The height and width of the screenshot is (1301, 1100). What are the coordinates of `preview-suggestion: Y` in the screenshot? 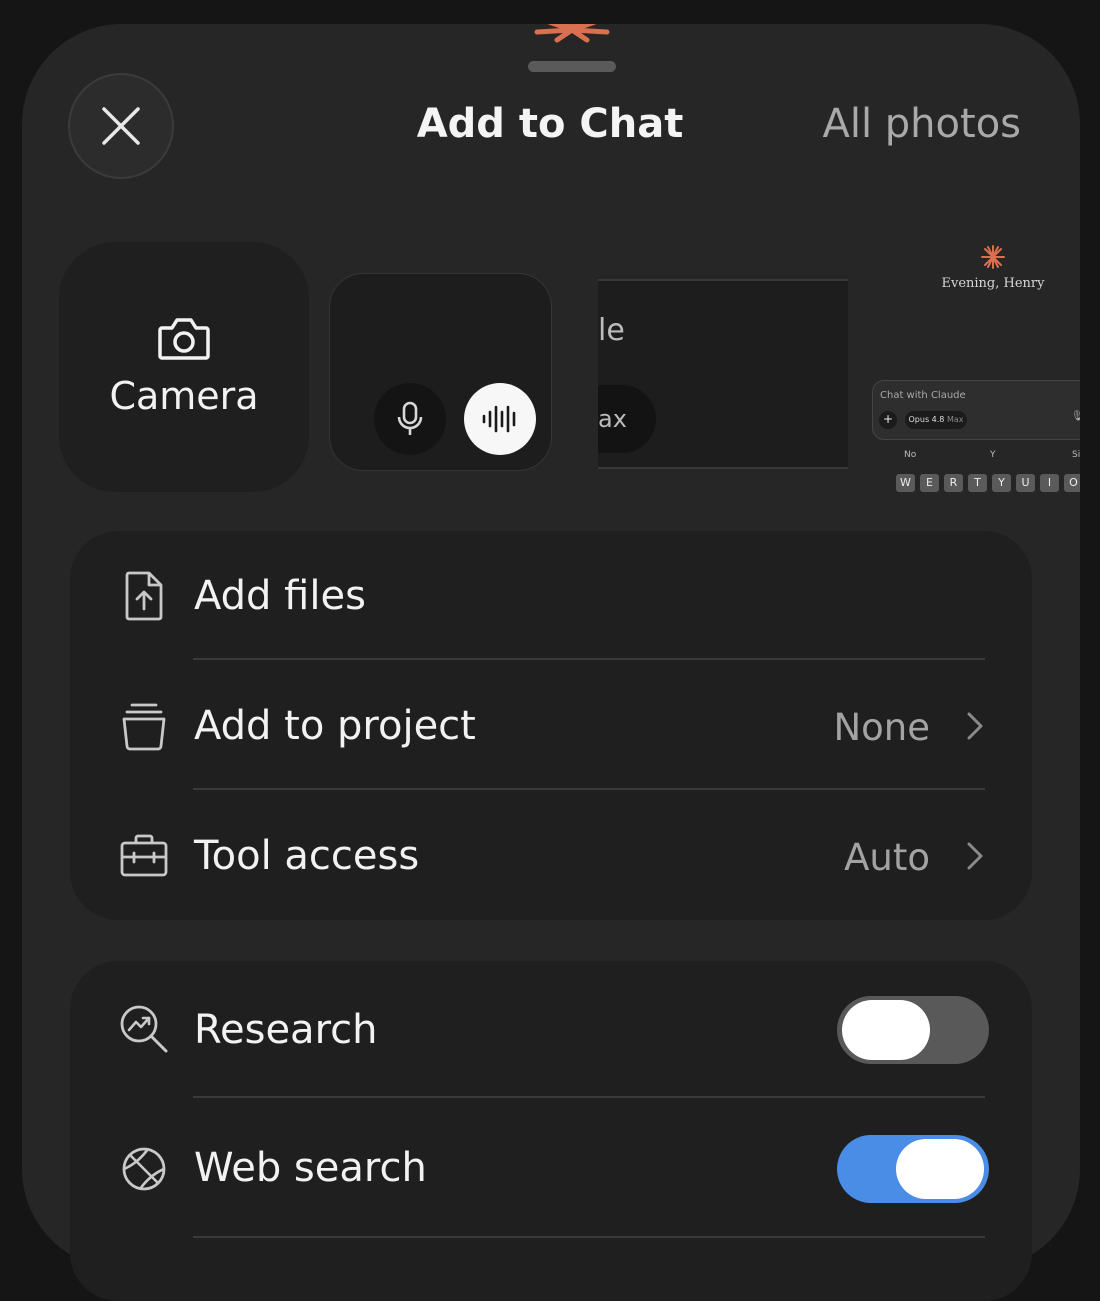 It's located at (993, 455).